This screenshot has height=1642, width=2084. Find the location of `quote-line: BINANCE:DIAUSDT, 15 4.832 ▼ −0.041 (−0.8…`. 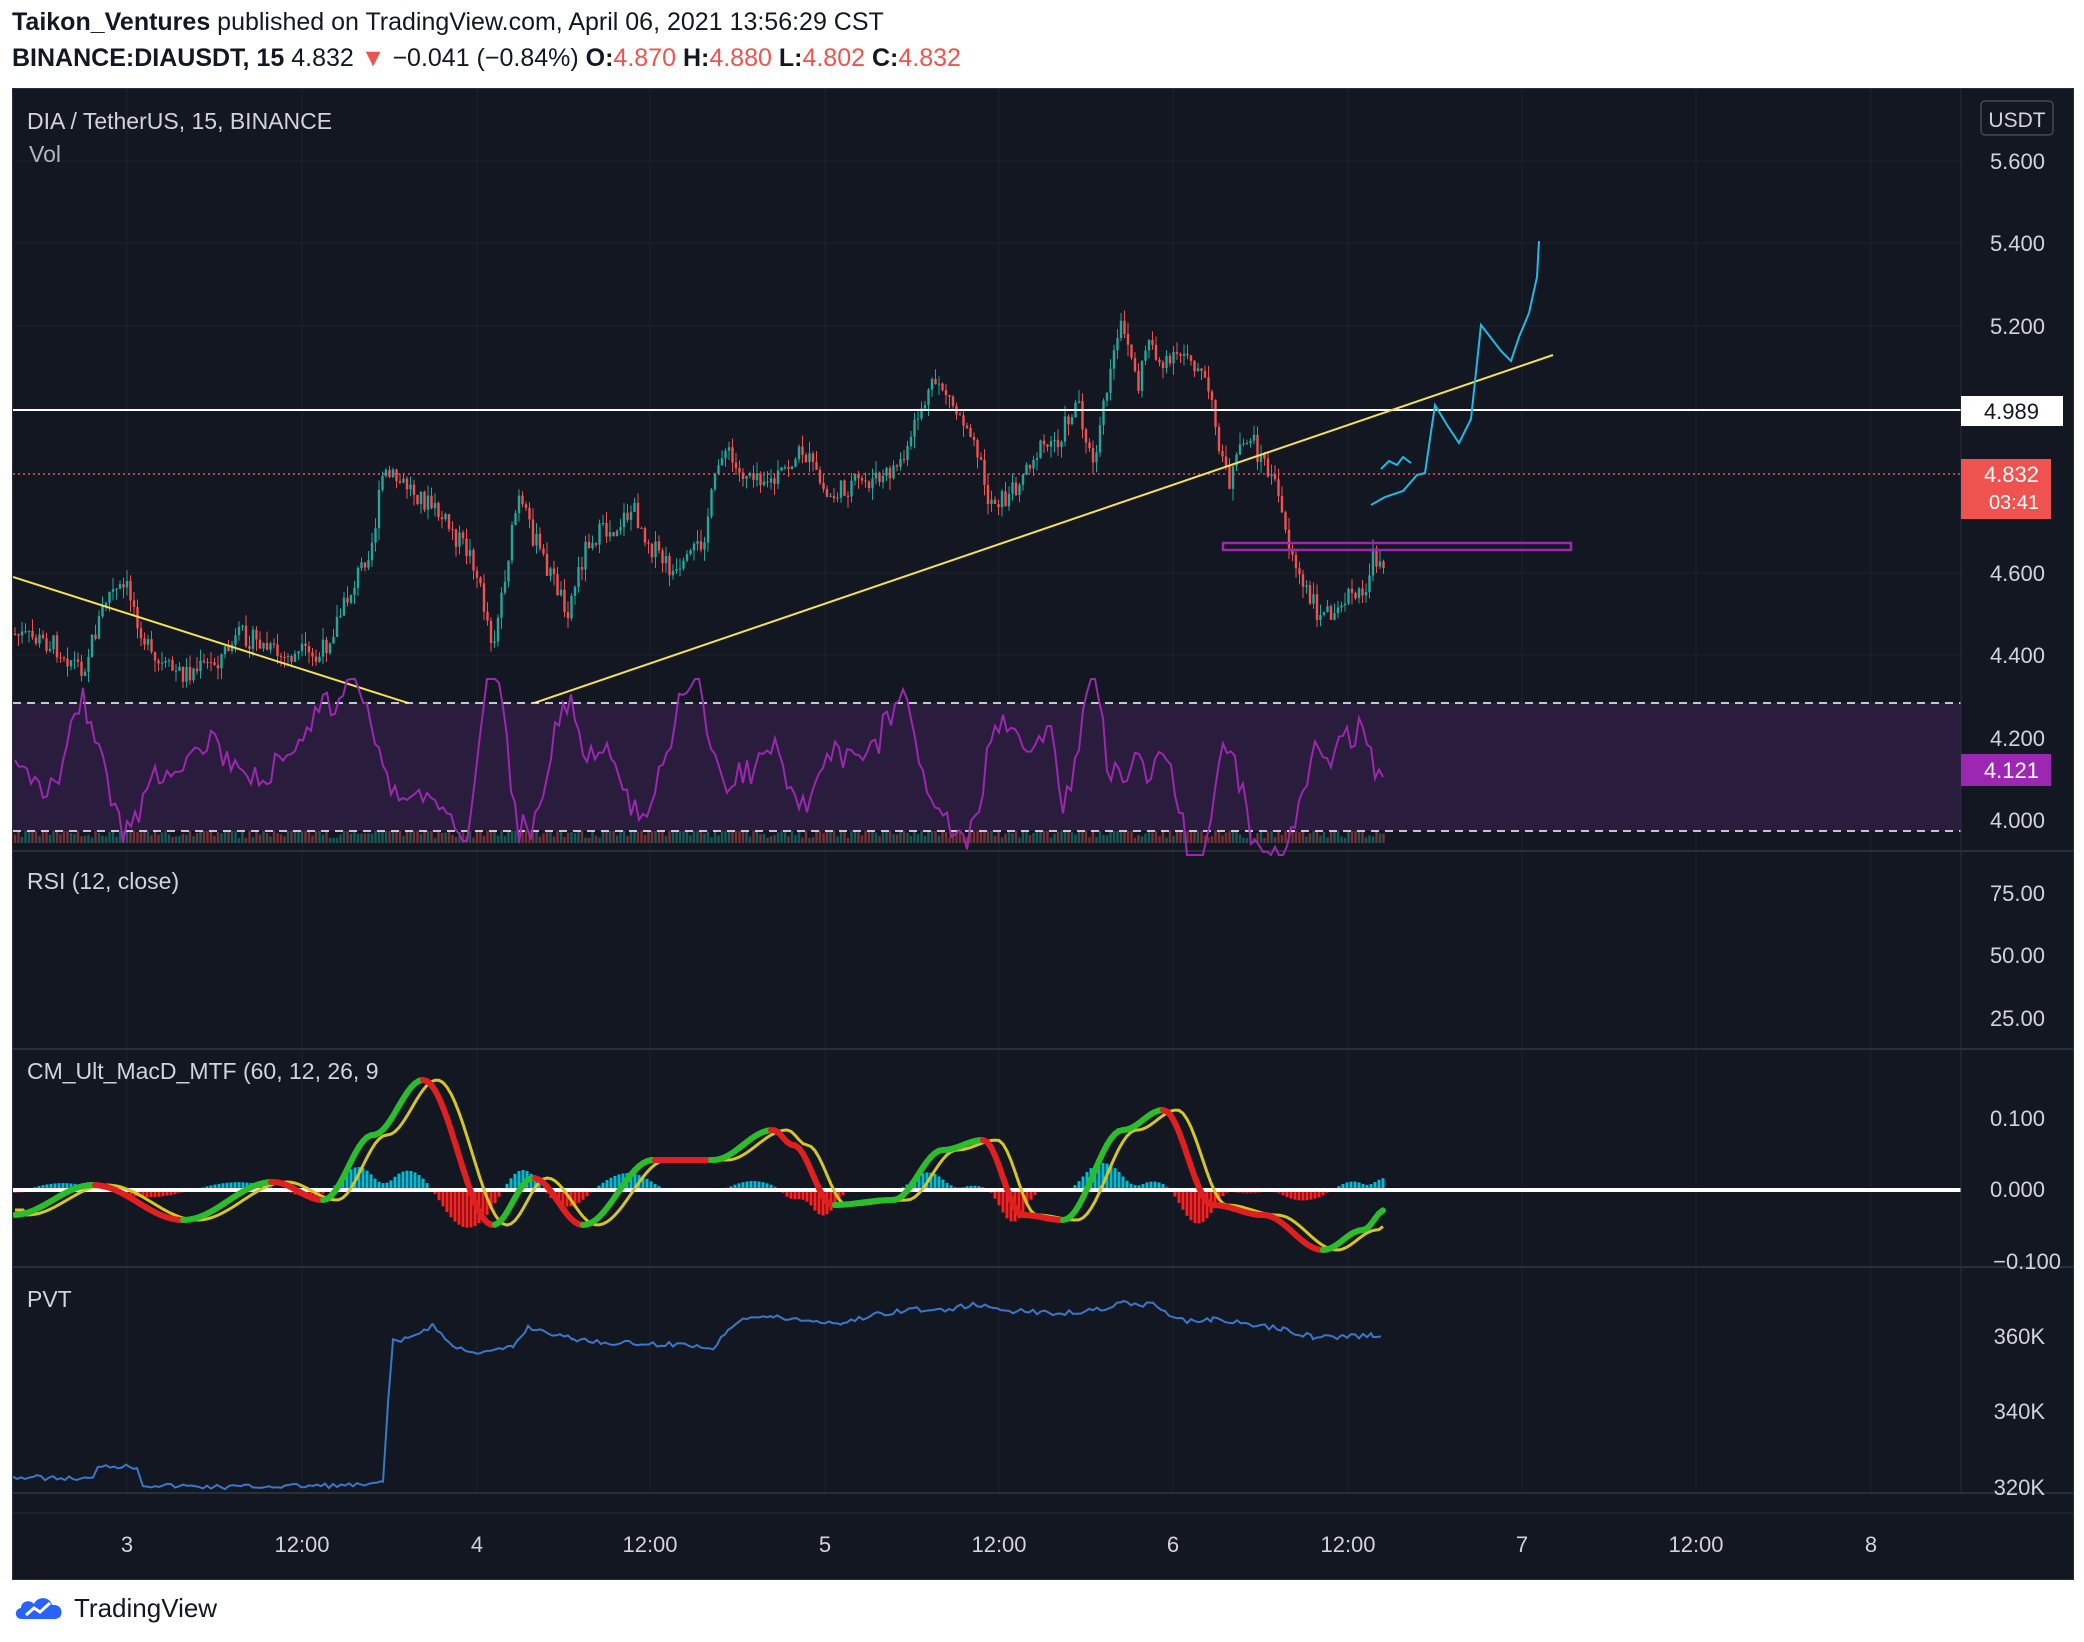

quote-line: BINANCE:DIAUSDT, 15 4.832 ▼ −0.041 (−0.8… is located at coordinates (486, 58).